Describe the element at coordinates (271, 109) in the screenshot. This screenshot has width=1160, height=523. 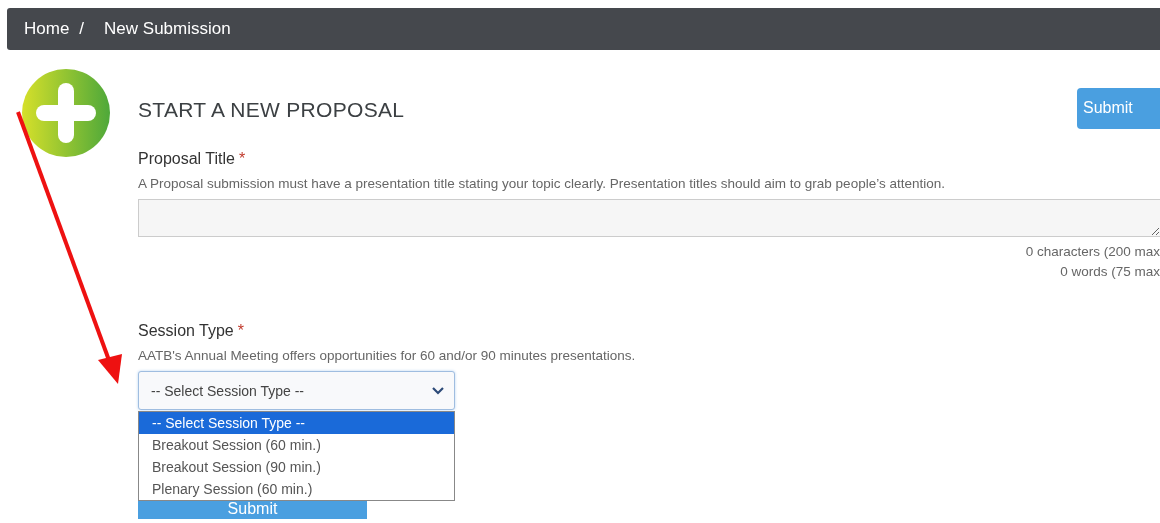
I see `page-title: START A NEW PROPOSAL` at that location.